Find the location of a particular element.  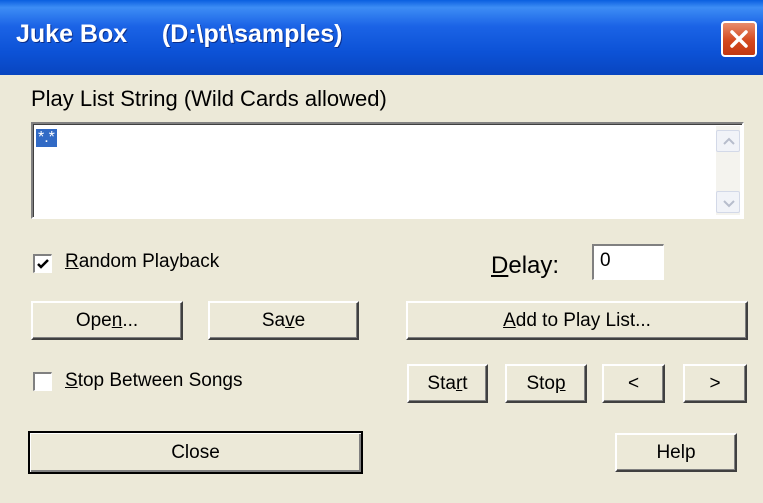

help-button: Help is located at coordinates (676, 452).